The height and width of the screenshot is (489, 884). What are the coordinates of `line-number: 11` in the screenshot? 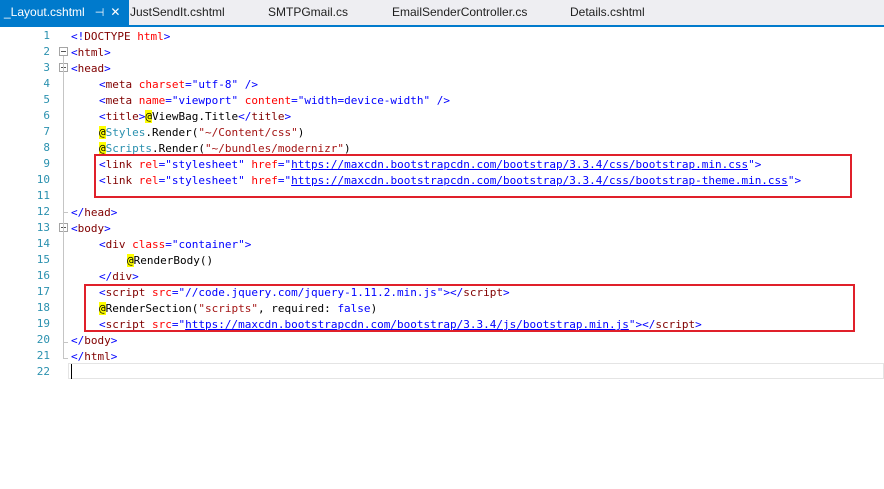 It's located at (43, 195).